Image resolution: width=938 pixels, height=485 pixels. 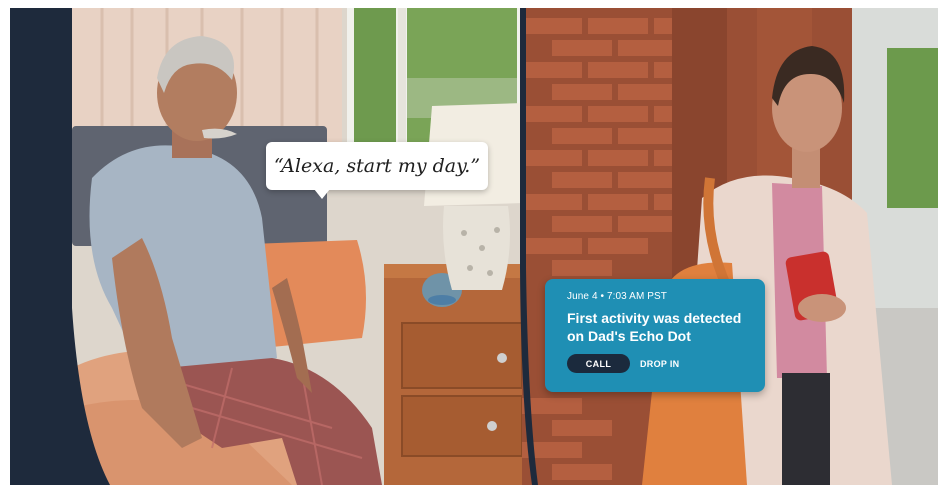 What do you see at coordinates (377, 166) in the screenshot?
I see `speech-bubble: “Alexa, start my day.”` at bounding box center [377, 166].